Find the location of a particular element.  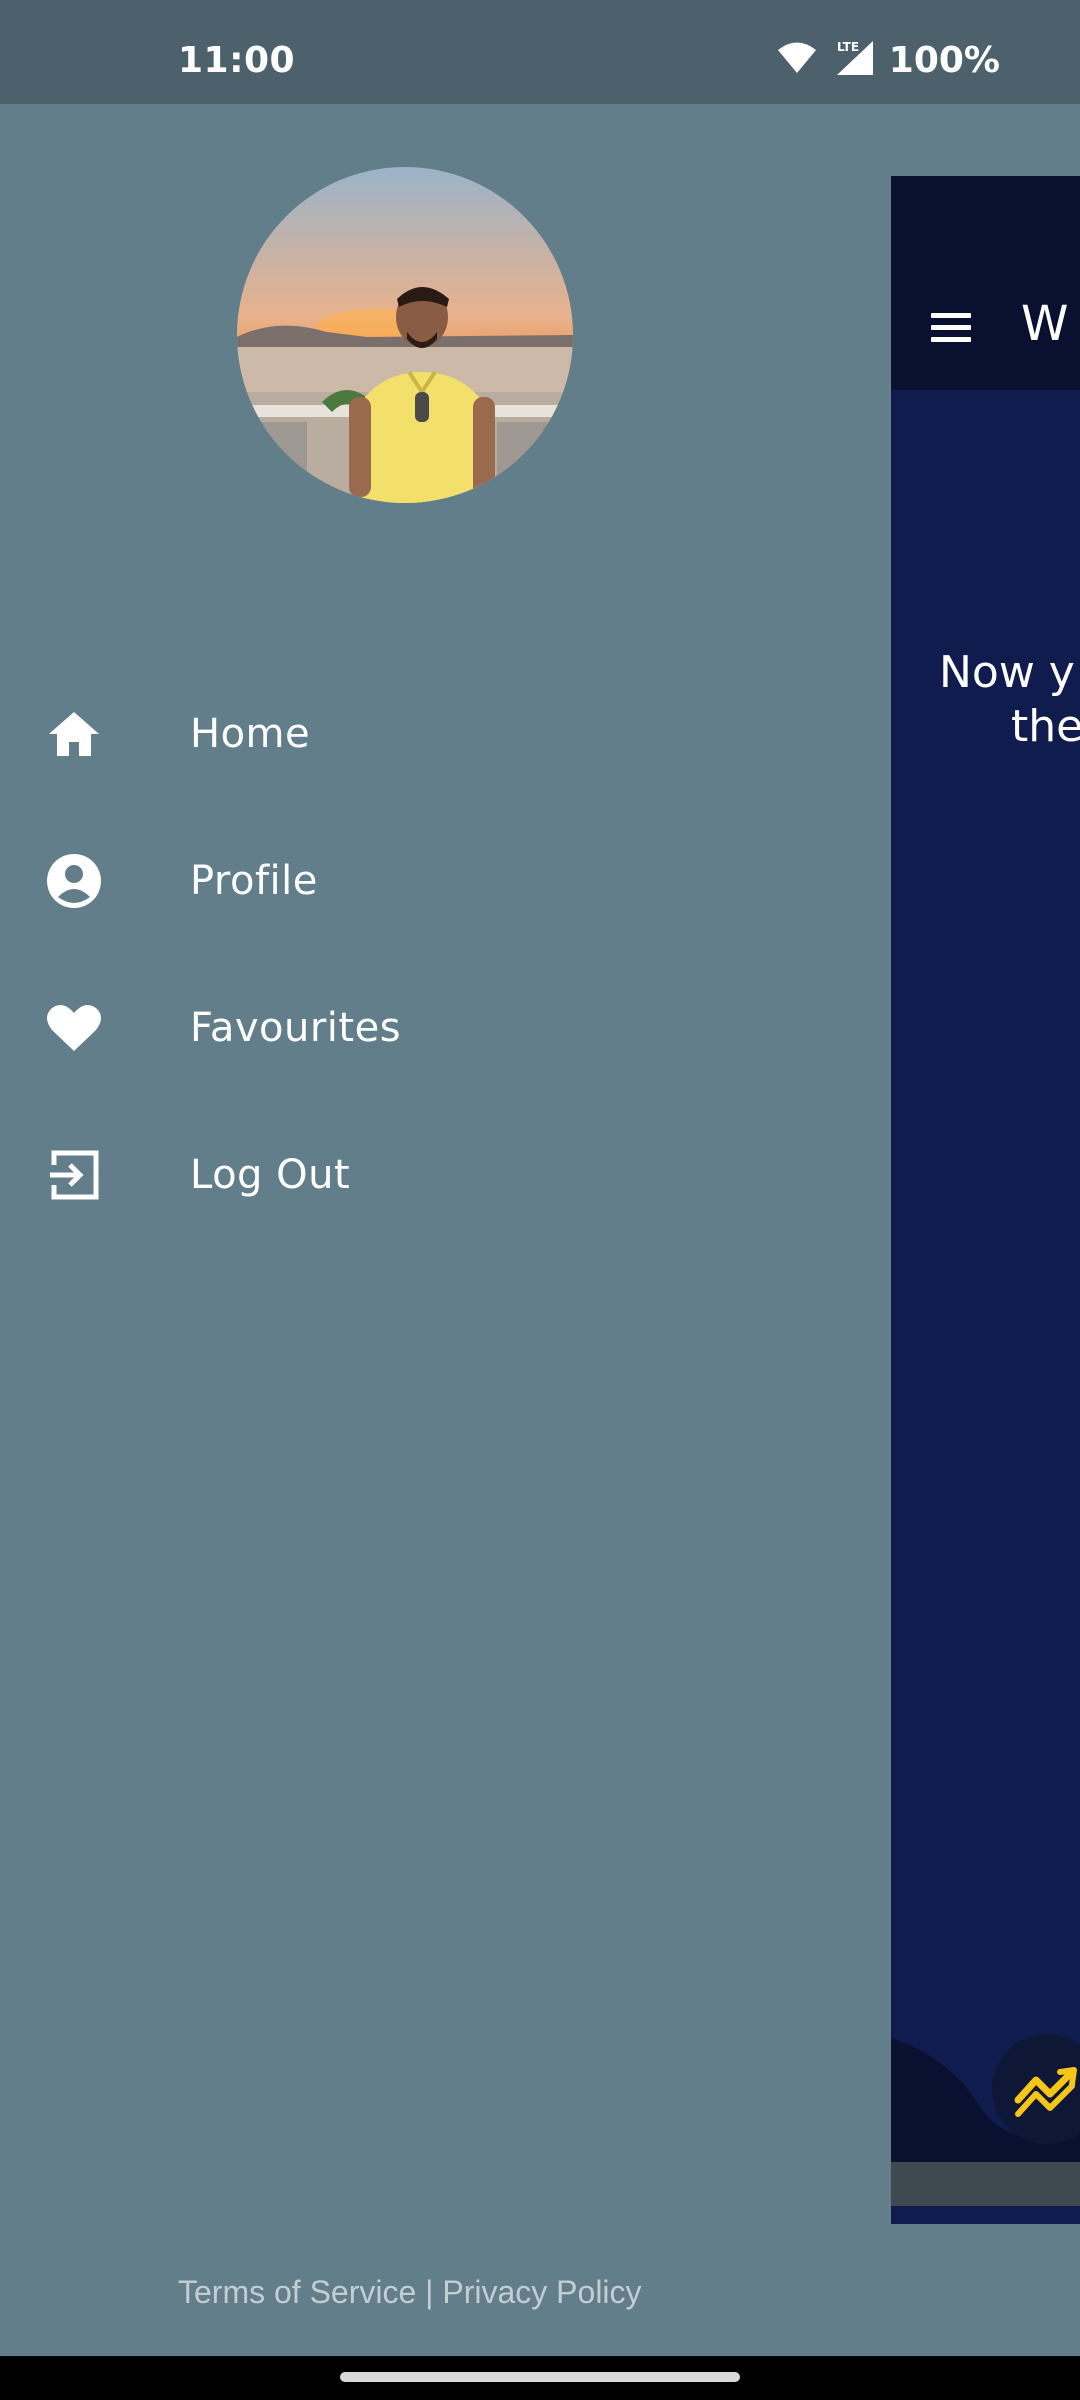

gesture-handle is located at coordinates (540, 2377).